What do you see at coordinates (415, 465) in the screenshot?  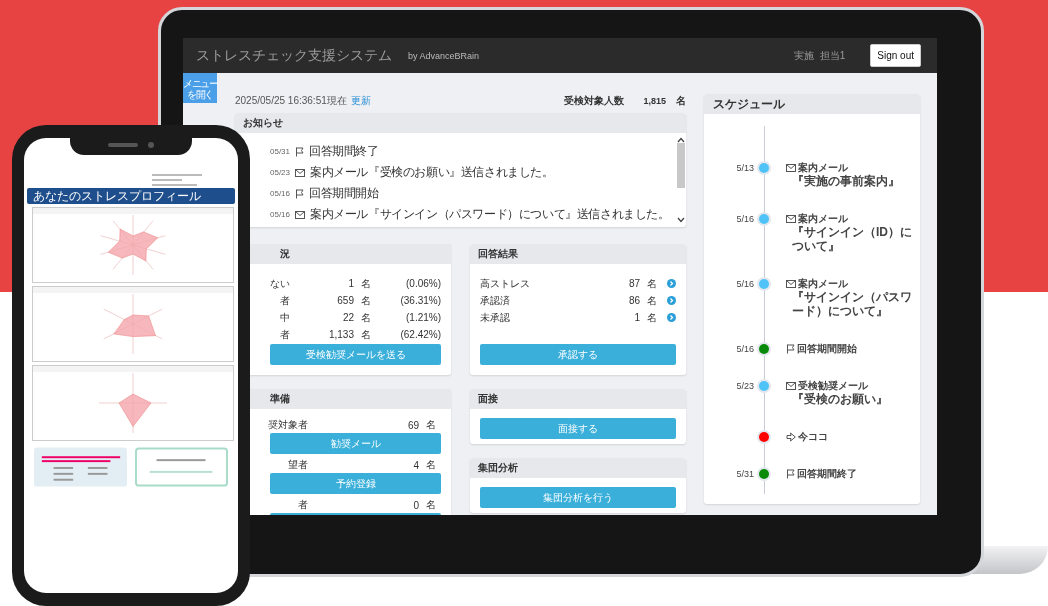 I see `count-value: 4` at bounding box center [415, 465].